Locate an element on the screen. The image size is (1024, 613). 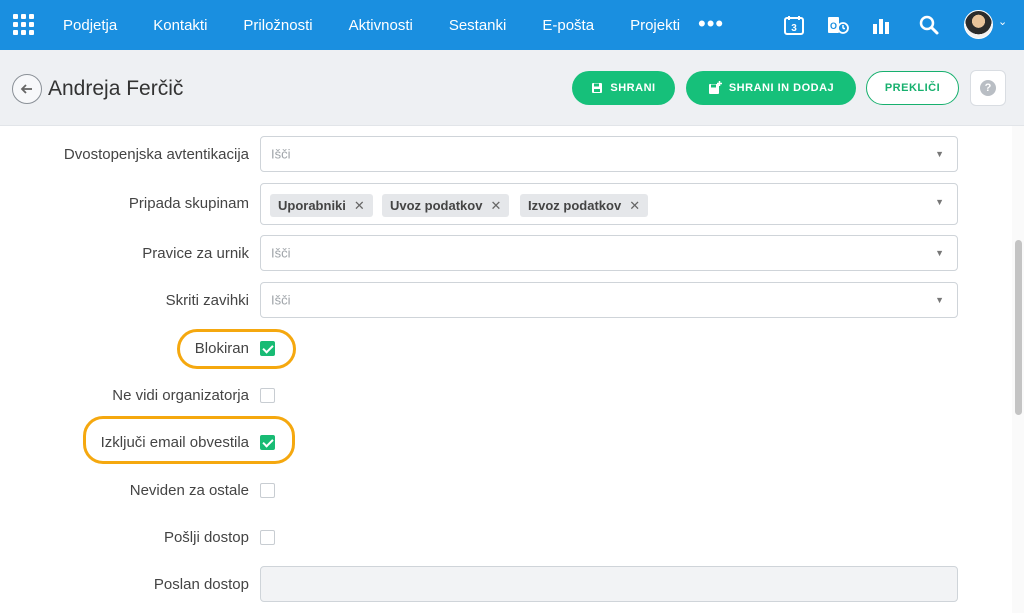
save-icon is located at coordinates (597, 88).